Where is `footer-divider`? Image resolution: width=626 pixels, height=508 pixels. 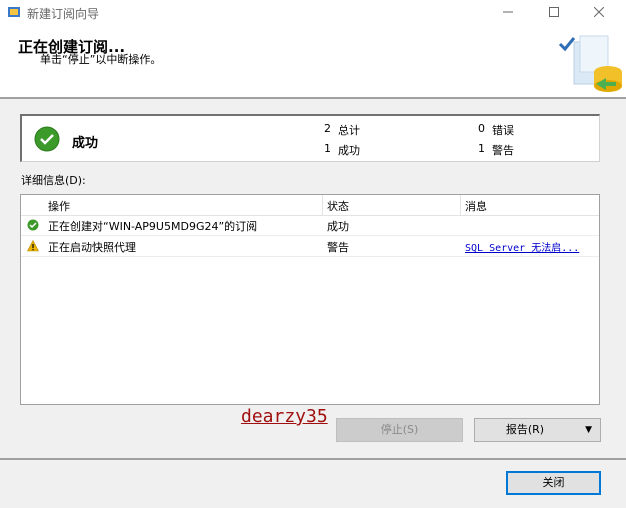
footer-divider is located at coordinates (313, 459).